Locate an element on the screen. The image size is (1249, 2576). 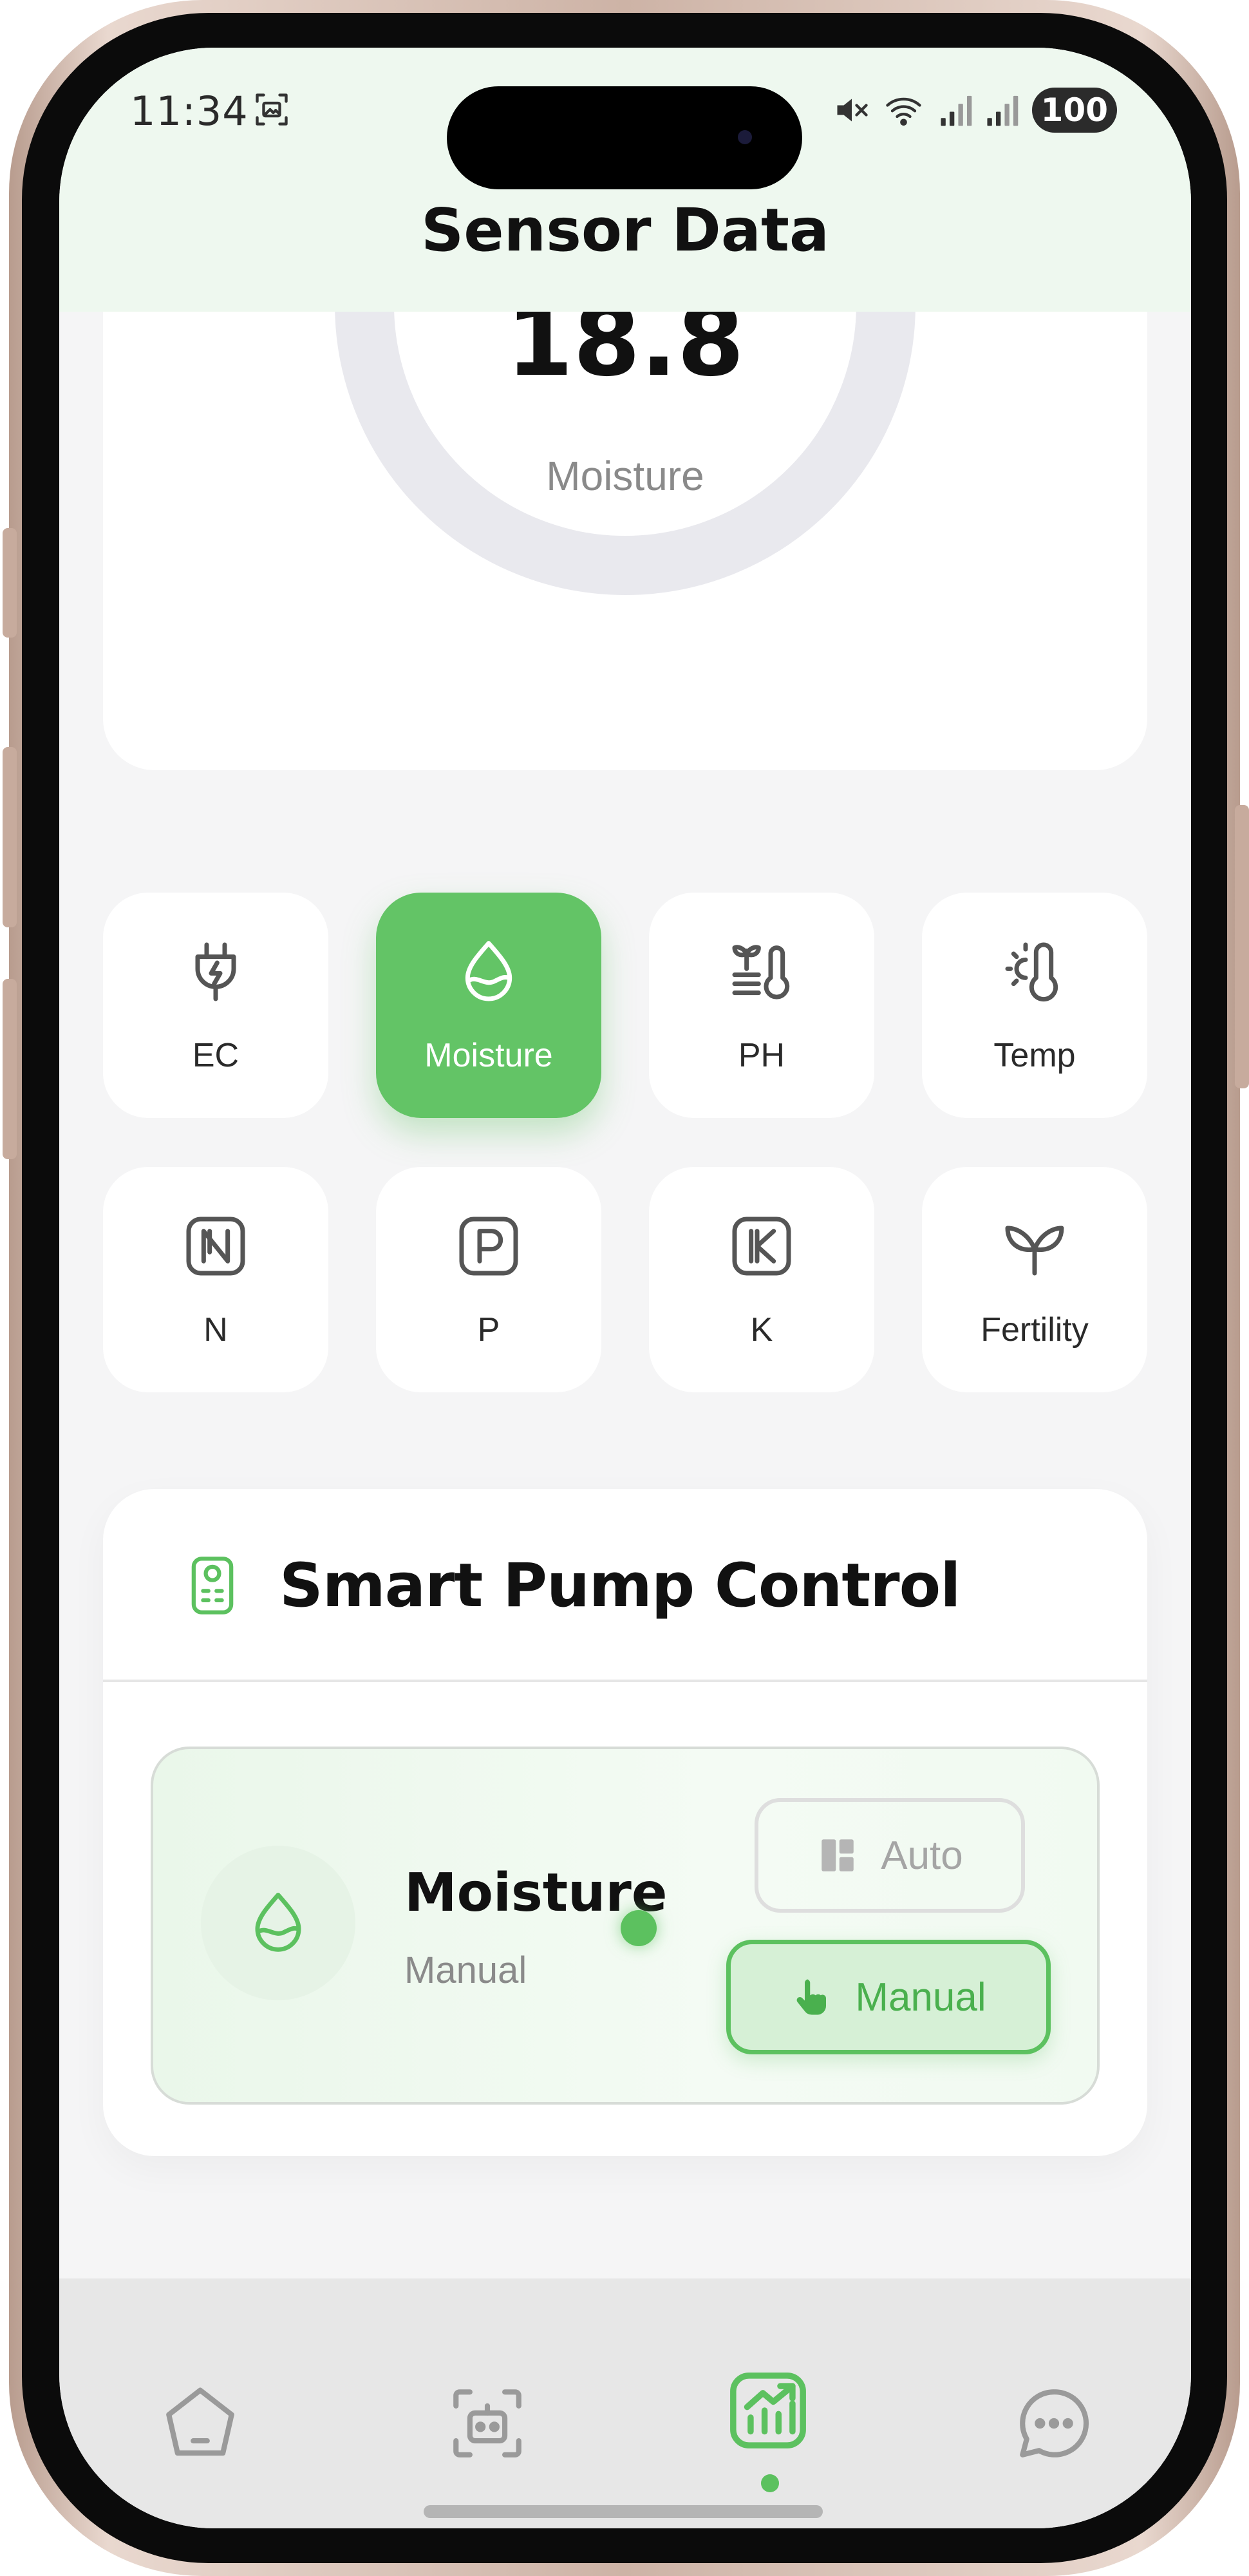
sensor-label: Fertility is located at coordinates (1035, 1330).